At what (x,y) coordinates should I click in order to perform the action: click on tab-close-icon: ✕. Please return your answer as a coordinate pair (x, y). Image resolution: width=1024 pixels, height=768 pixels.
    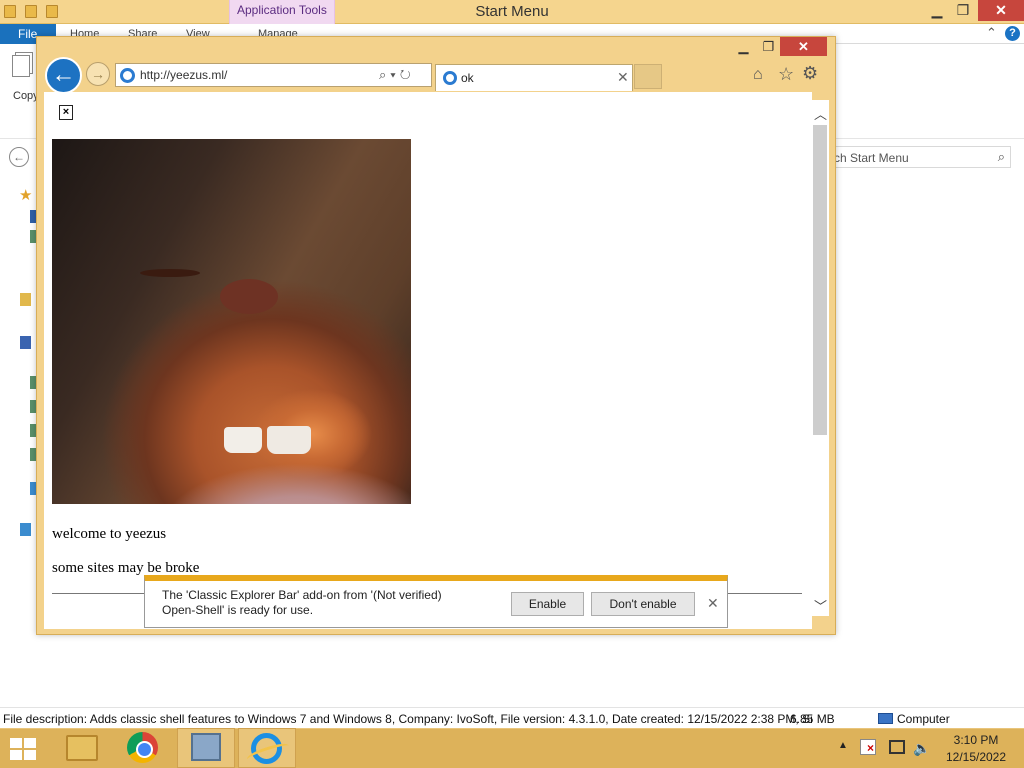
    Looking at the image, I should click on (623, 77).